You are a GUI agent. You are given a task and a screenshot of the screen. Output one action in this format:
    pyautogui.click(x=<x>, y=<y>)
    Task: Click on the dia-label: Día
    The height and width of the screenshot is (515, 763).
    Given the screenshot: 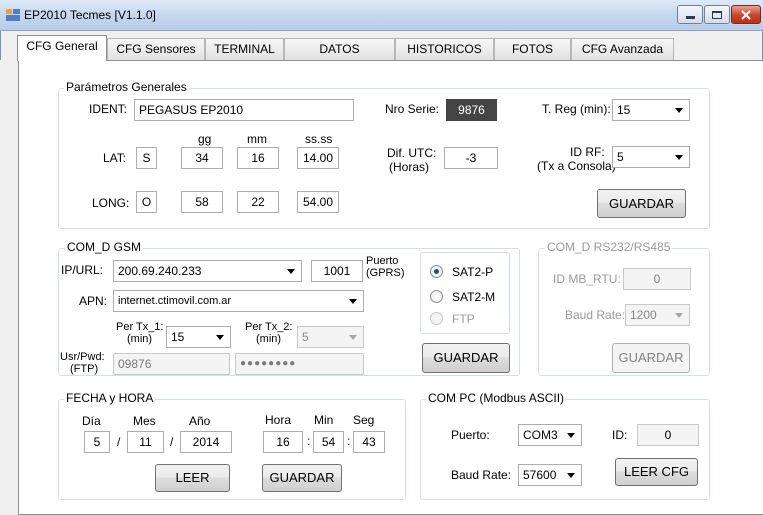 What is the action you would take?
    pyautogui.click(x=91, y=421)
    